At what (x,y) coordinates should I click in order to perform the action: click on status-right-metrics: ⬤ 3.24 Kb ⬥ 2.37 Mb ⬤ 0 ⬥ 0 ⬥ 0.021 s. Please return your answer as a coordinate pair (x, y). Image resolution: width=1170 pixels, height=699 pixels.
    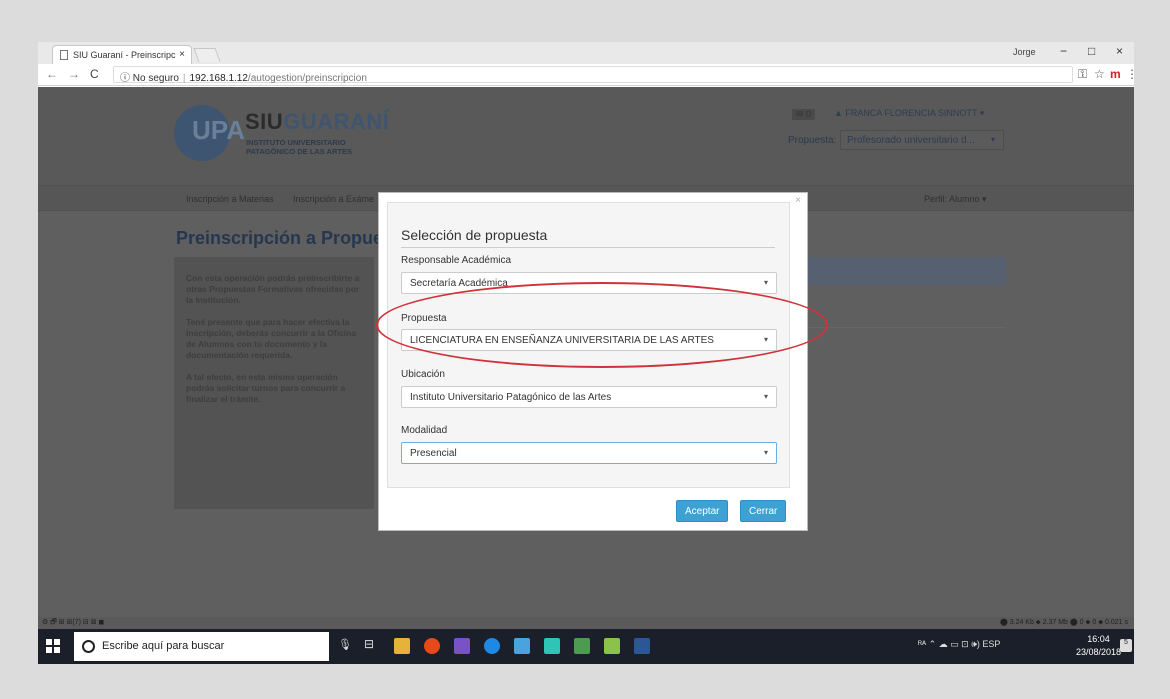
    Looking at the image, I should click on (1063, 622).